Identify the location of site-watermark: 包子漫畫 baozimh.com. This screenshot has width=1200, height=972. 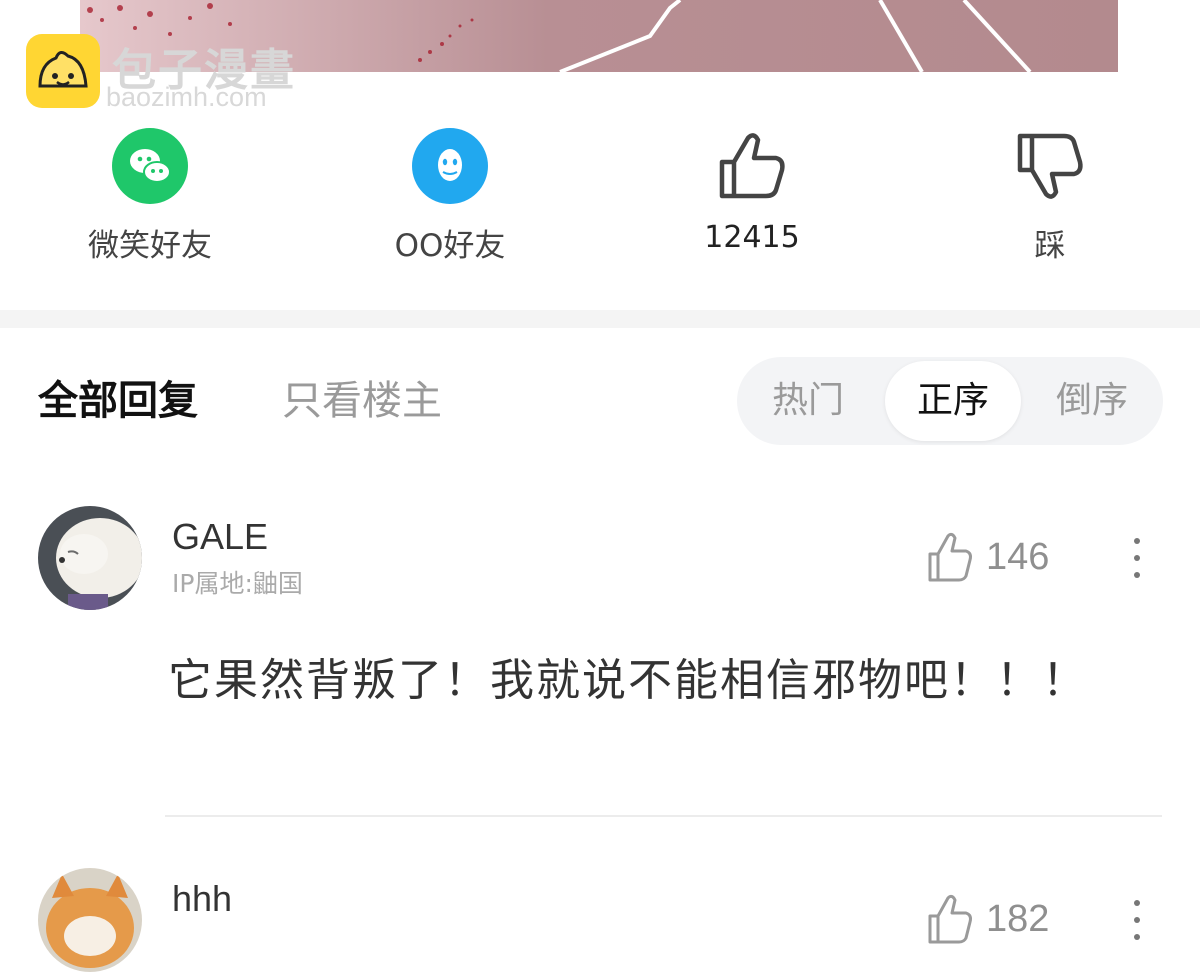
(176, 74).